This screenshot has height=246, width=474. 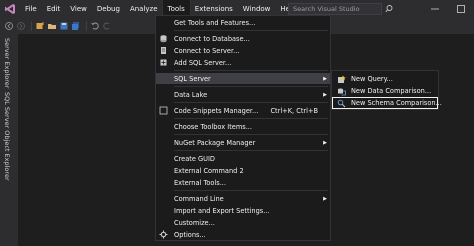 What do you see at coordinates (78, 9) in the screenshot?
I see `menu-view: View` at bounding box center [78, 9].